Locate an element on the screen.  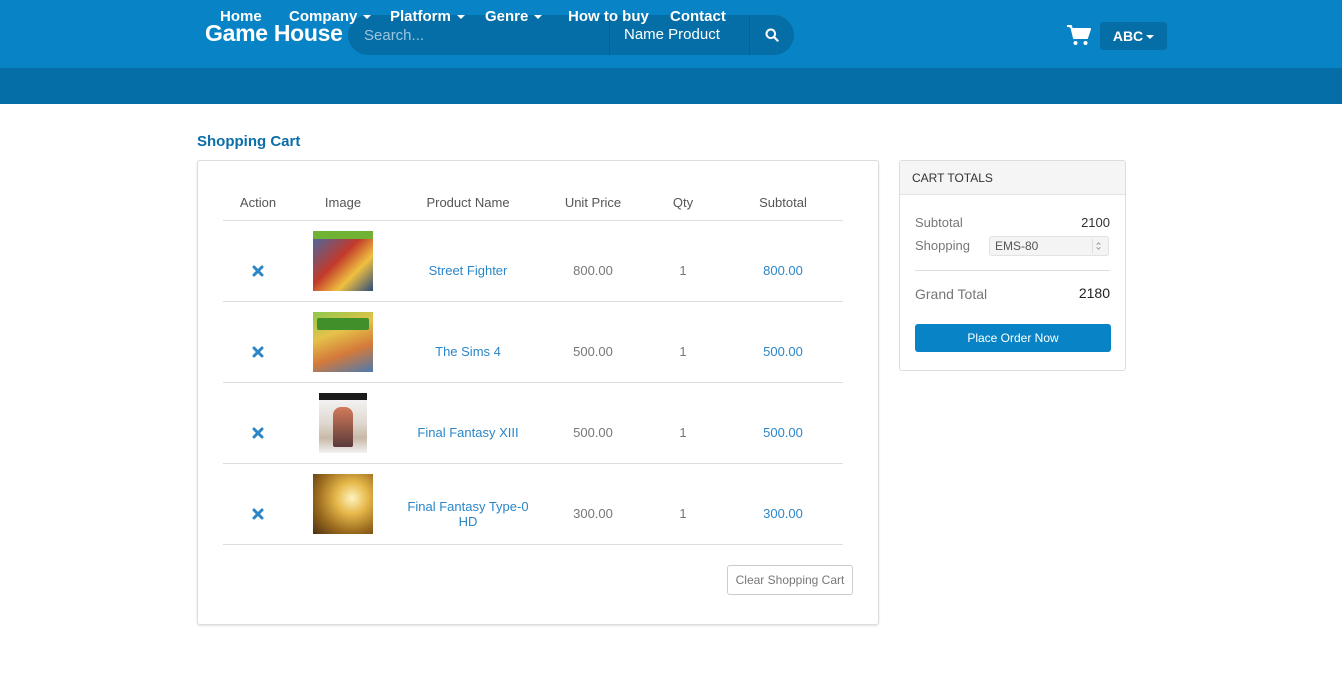
box-art-figure is located at coordinates (343, 427).